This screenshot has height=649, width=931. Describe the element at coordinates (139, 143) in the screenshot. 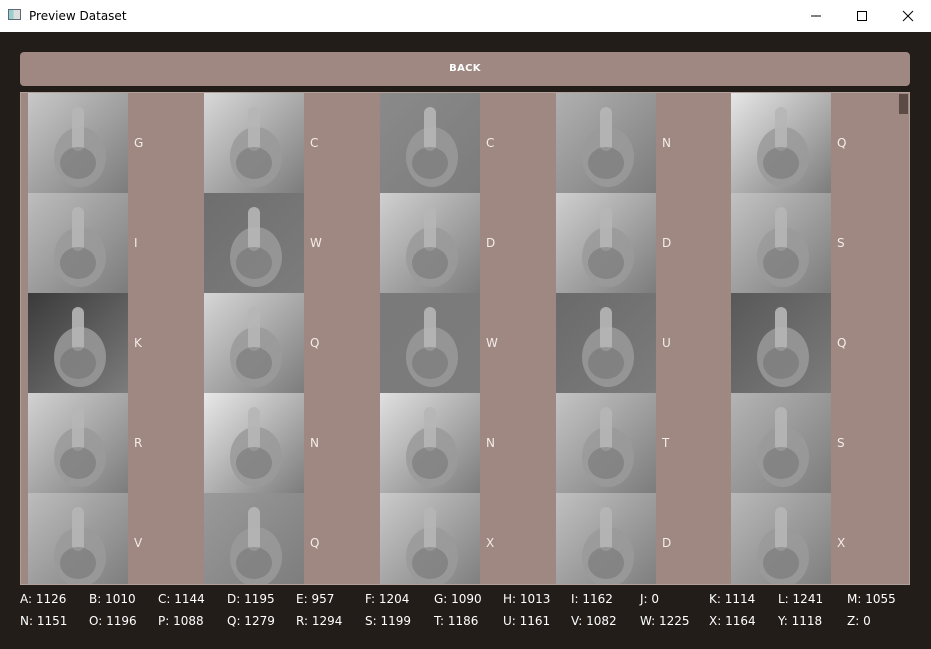

I see `sample-label: G` at that location.